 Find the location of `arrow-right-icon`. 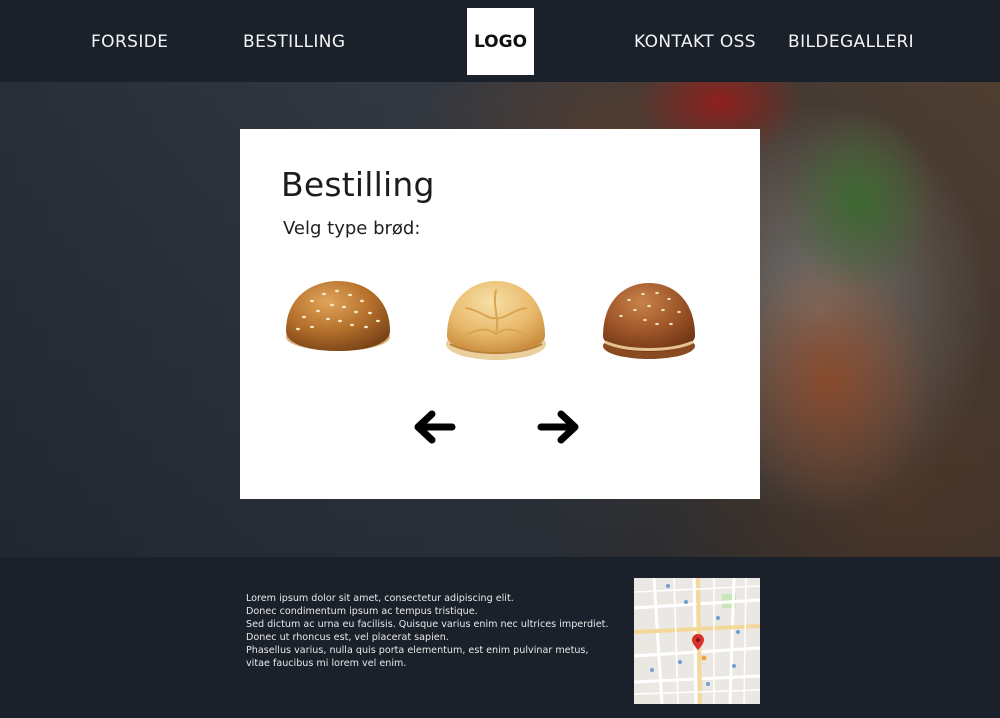

arrow-right-icon is located at coordinates (558, 427).